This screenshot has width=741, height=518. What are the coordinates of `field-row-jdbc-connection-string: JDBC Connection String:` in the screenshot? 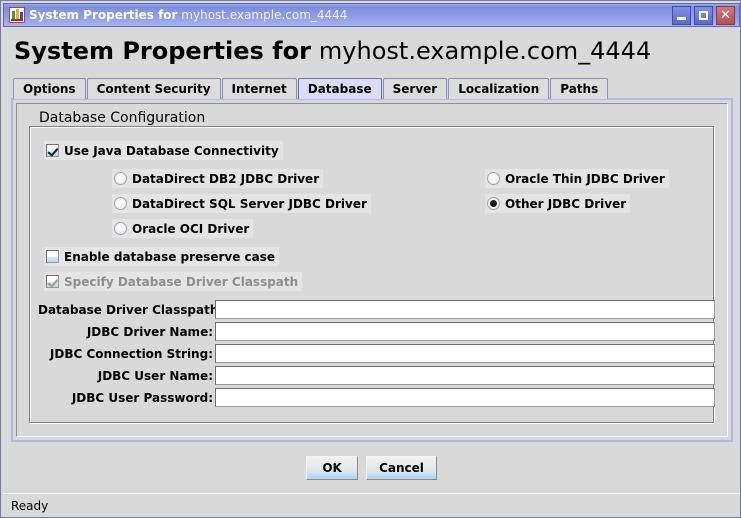 It's located at (378, 353).